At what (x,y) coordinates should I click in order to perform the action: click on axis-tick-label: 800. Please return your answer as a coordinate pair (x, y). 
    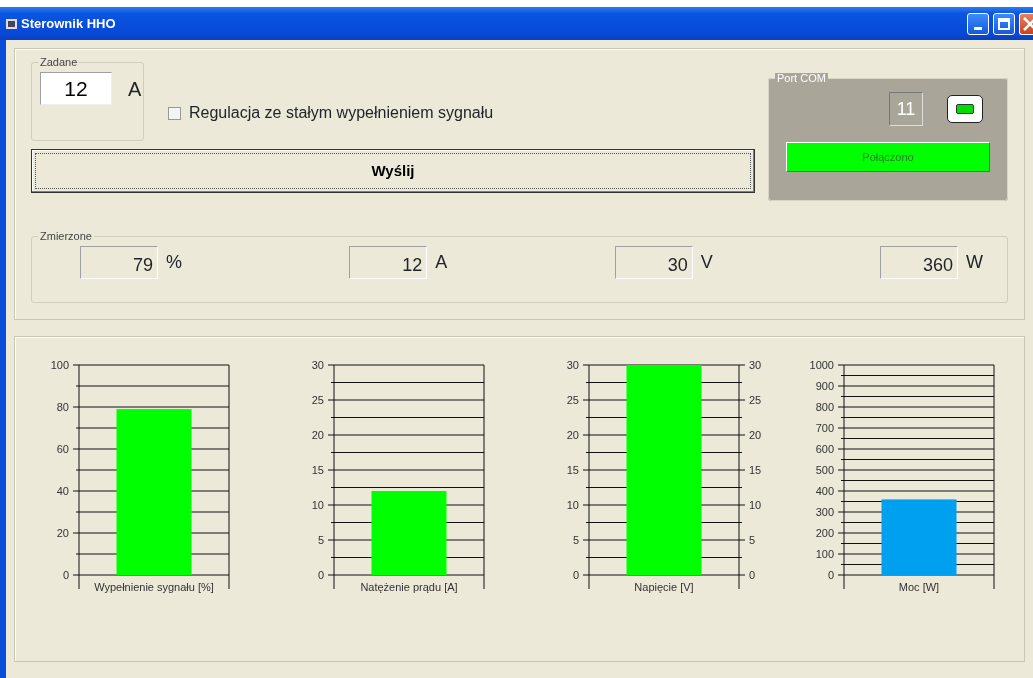
    Looking at the image, I should click on (824, 407).